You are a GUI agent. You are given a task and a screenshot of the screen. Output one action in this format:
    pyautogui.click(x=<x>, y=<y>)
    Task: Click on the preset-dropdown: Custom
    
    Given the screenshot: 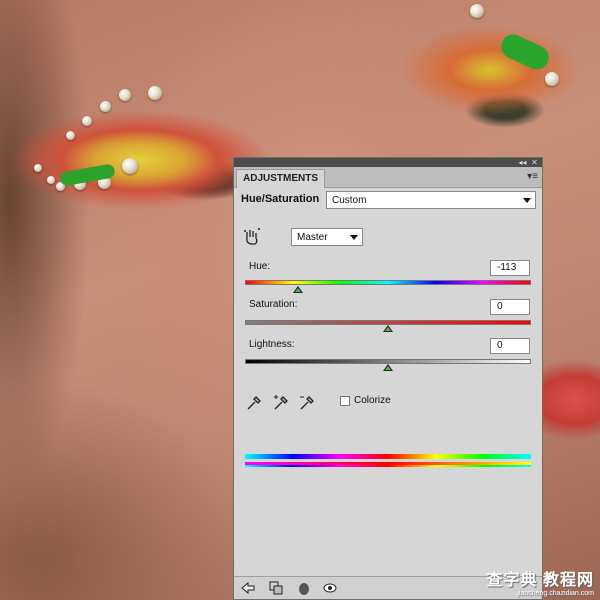 What is the action you would take?
    pyautogui.click(x=431, y=200)
    